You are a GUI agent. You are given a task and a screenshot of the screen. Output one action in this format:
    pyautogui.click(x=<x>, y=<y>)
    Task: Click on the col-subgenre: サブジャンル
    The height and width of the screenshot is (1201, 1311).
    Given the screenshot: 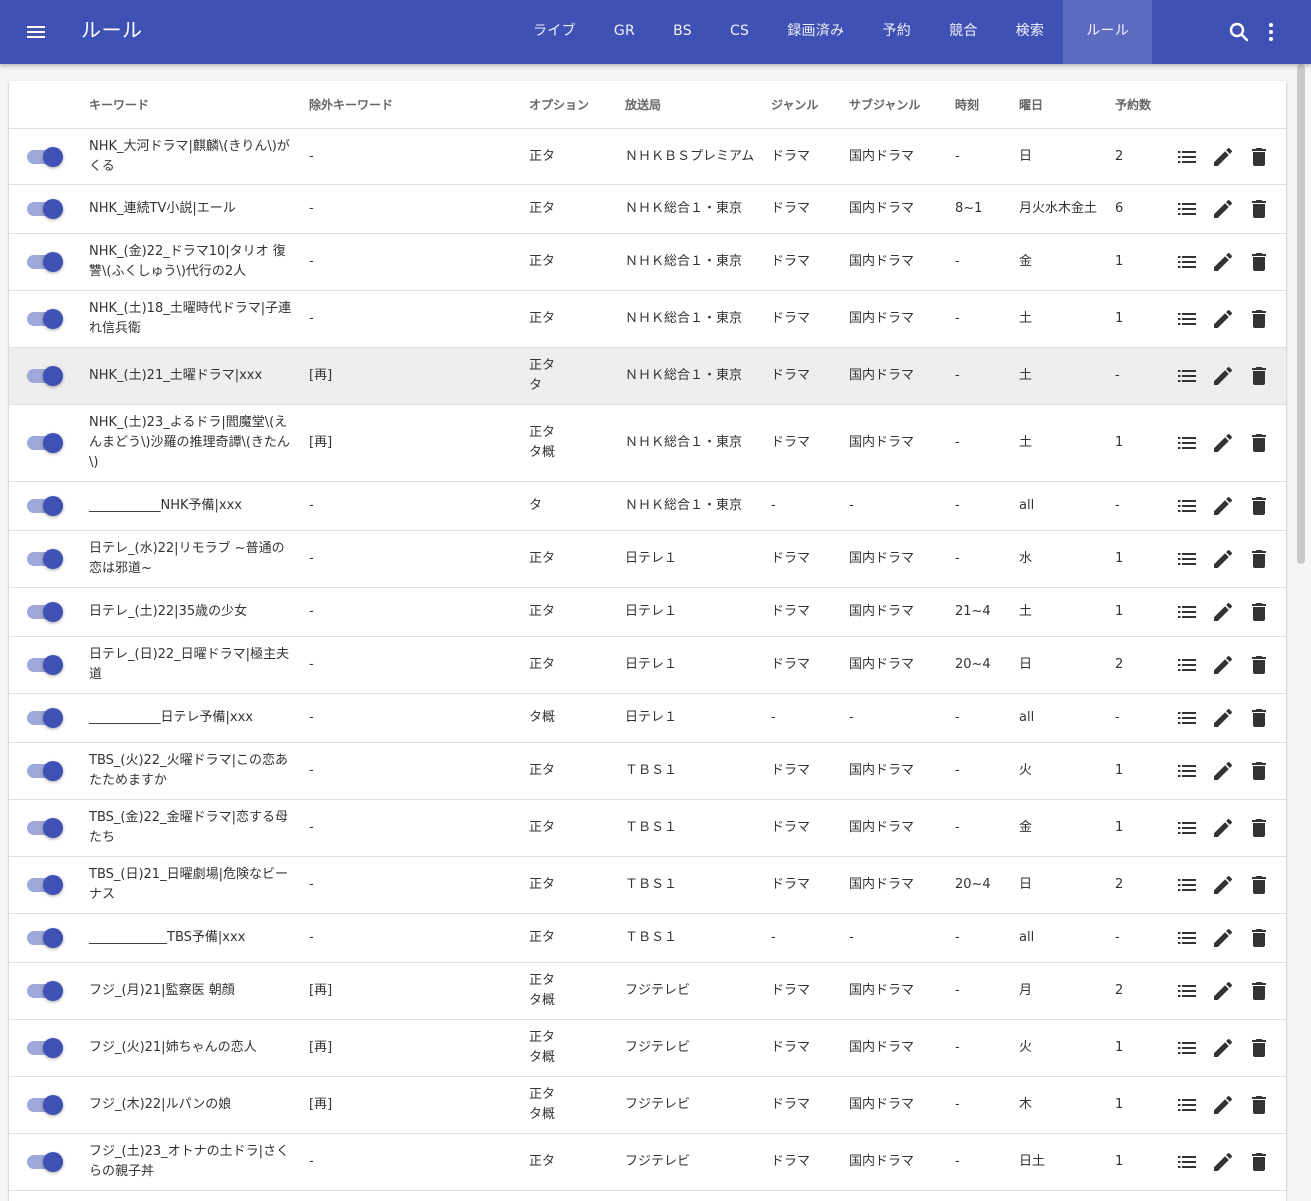 What is the action you would take?
    pyautogui.click(x=902, y=105)
    